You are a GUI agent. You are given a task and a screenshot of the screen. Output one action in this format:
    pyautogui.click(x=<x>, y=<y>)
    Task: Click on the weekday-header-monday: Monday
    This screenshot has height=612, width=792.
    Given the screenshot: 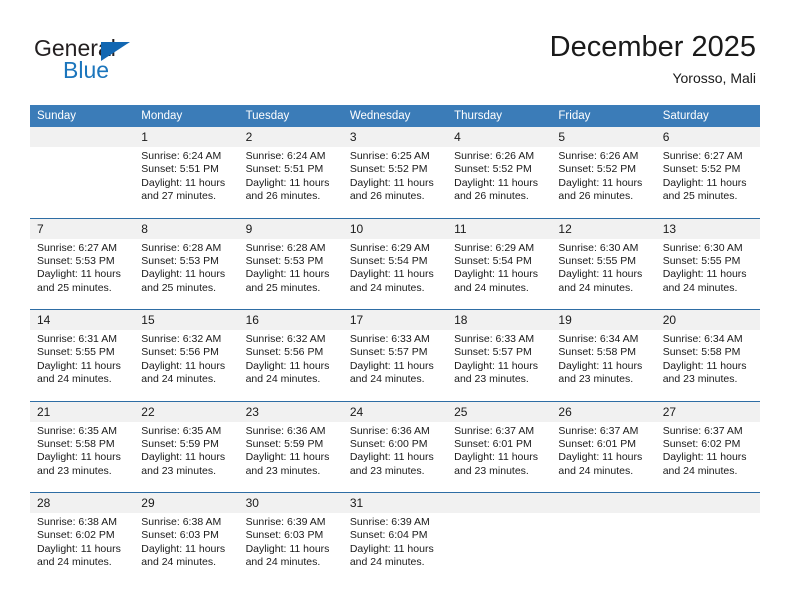 What is the action you would take?
    pyautogui.click(x=186, y=116)
    